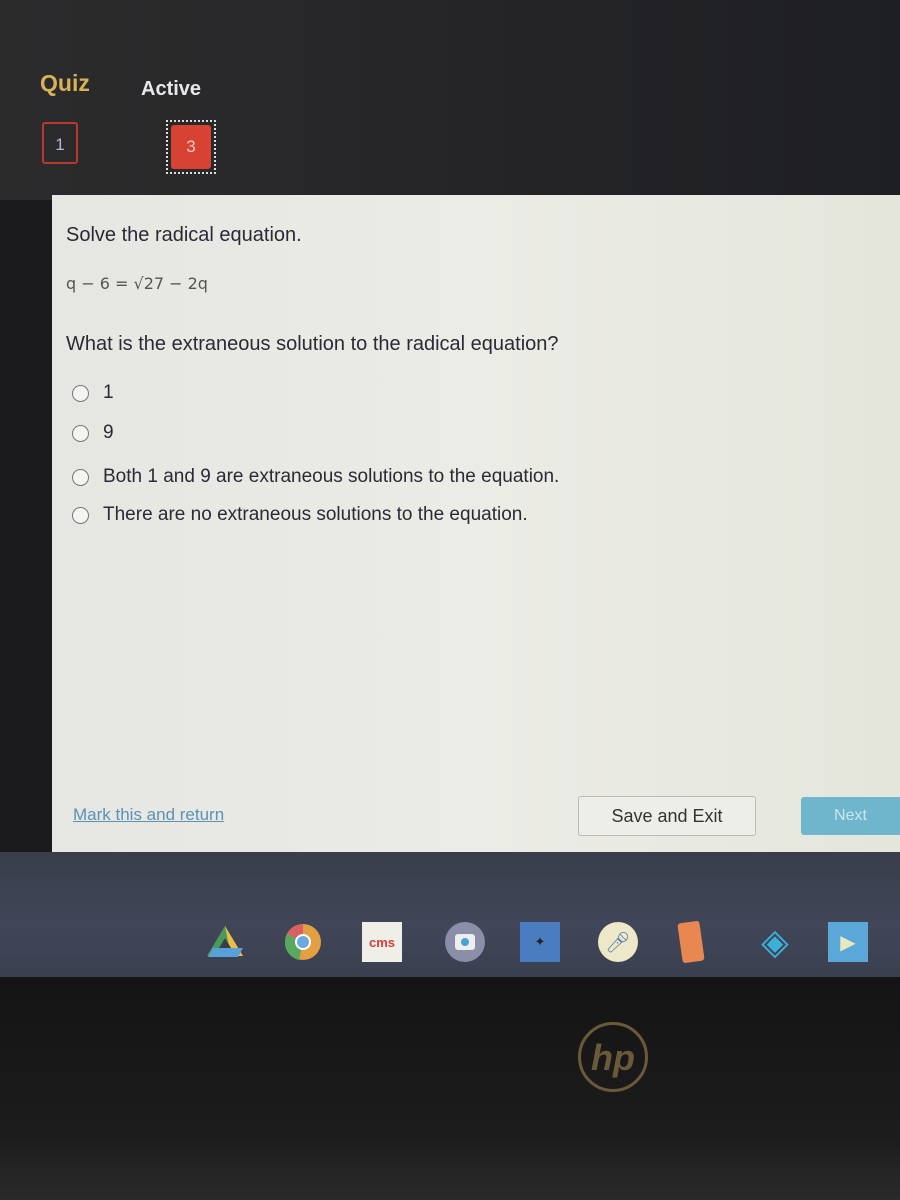 This screenshot has width=900, height=1200. What do you see at coordinates (93, 393) in the screenshot?
I see `option-1: 1` at bounding box center [93, 393].